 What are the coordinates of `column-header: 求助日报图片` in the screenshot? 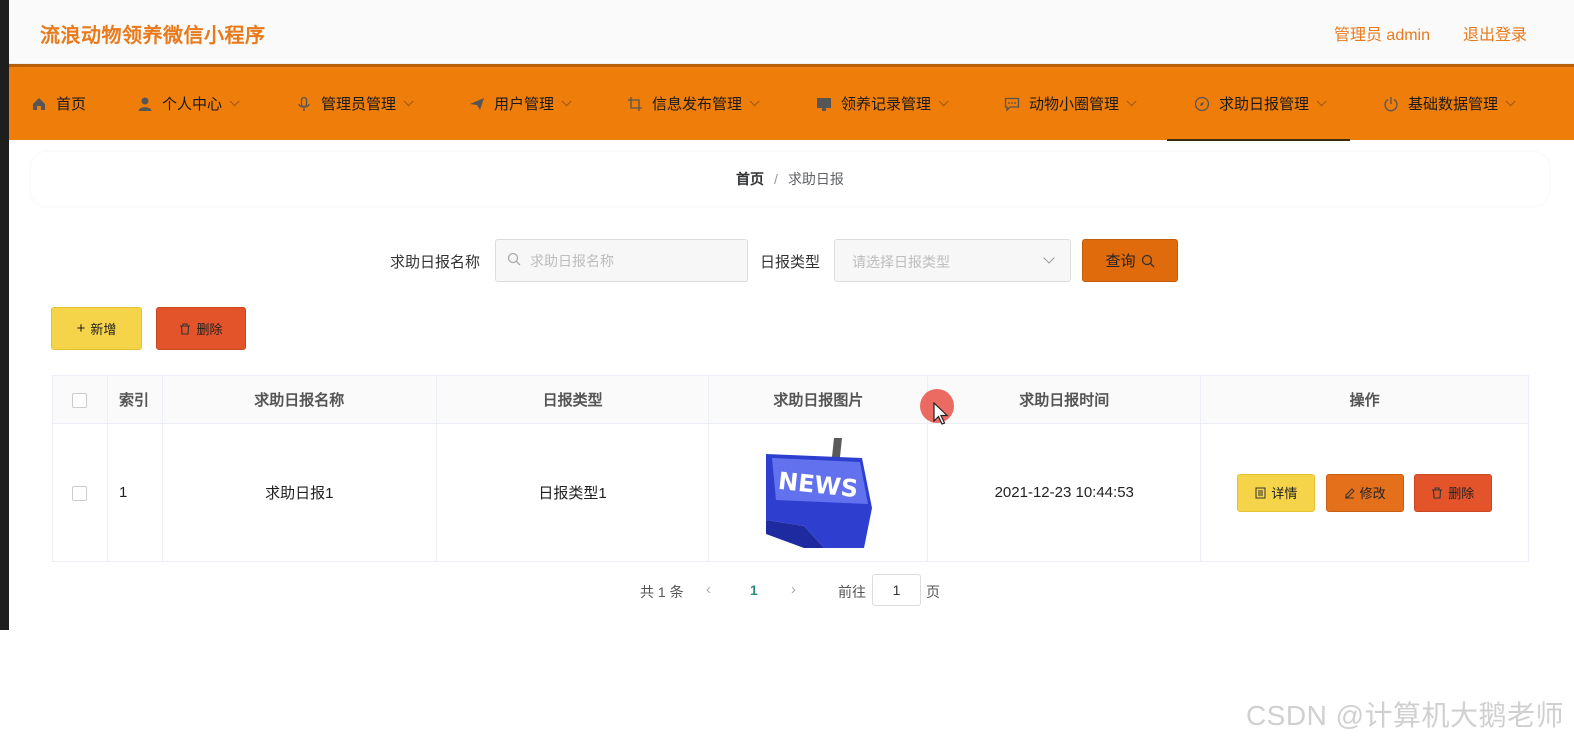 It's located at (818, 399).